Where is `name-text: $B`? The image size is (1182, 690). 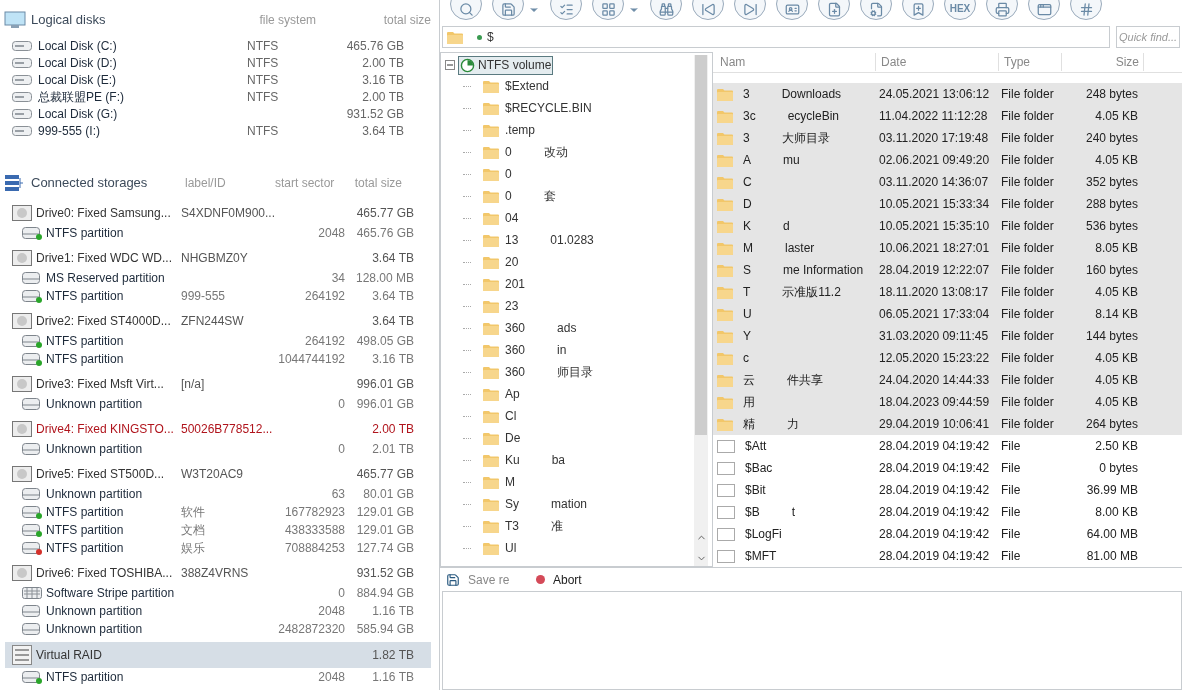 name-text: $B is located at coordinates (752, 512).